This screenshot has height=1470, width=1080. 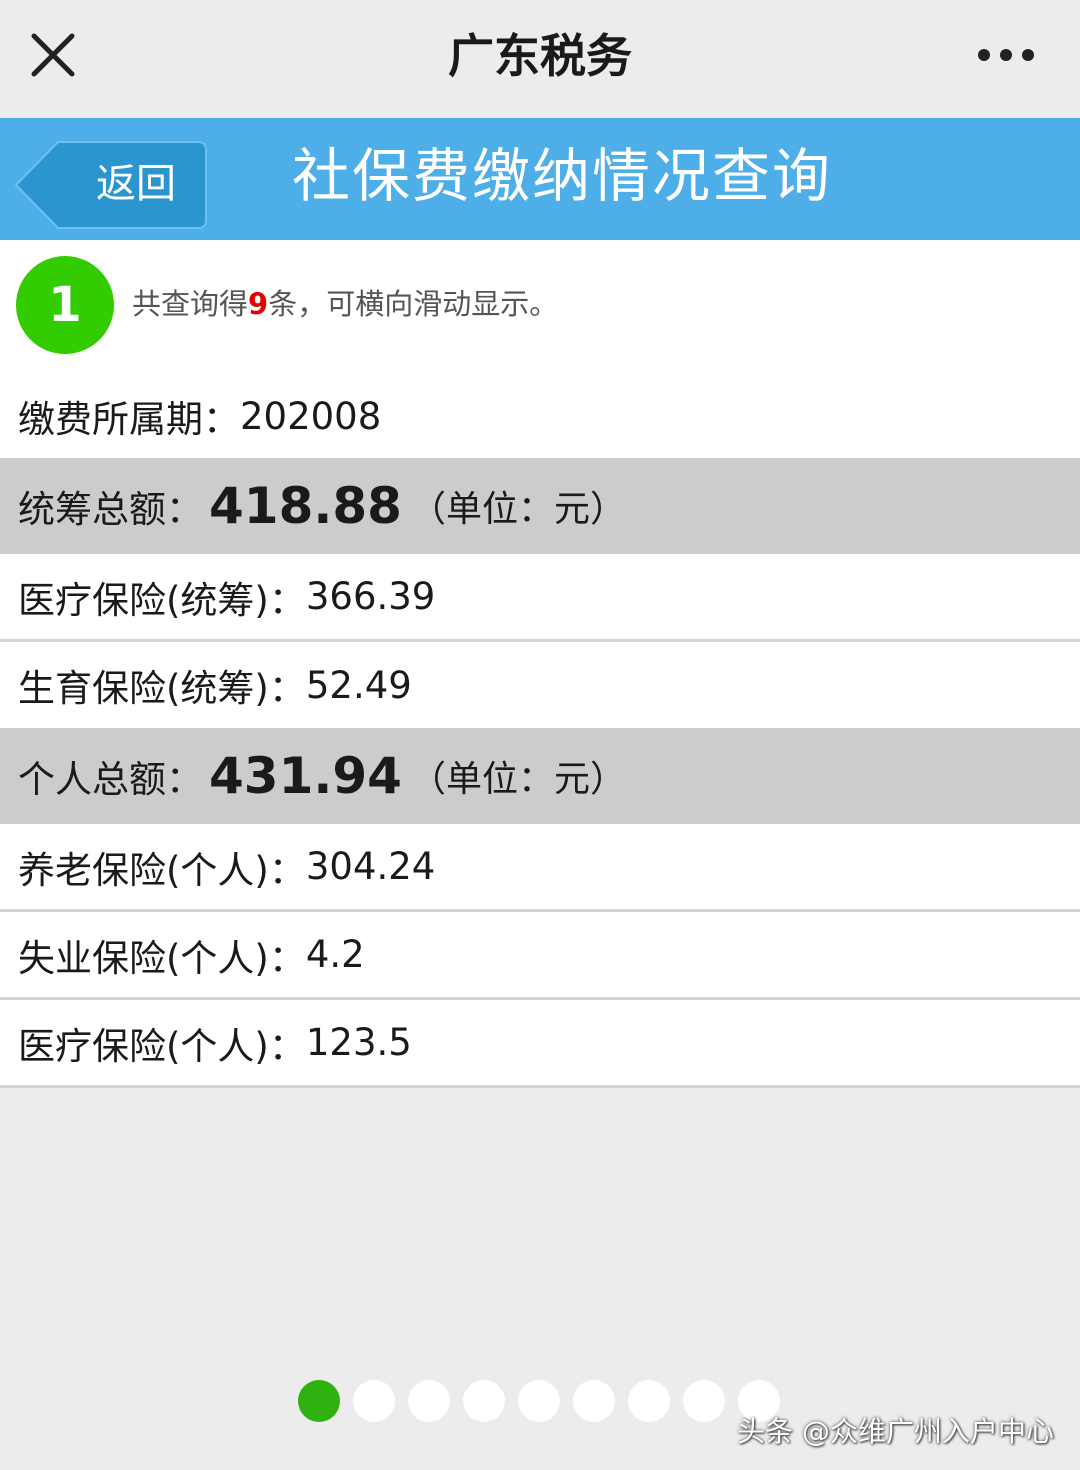 What do you see at coordinates (162, 958) in the screenshot?
I see `item-label: 失业保险(个人)：` at bounding box center [162, 958].